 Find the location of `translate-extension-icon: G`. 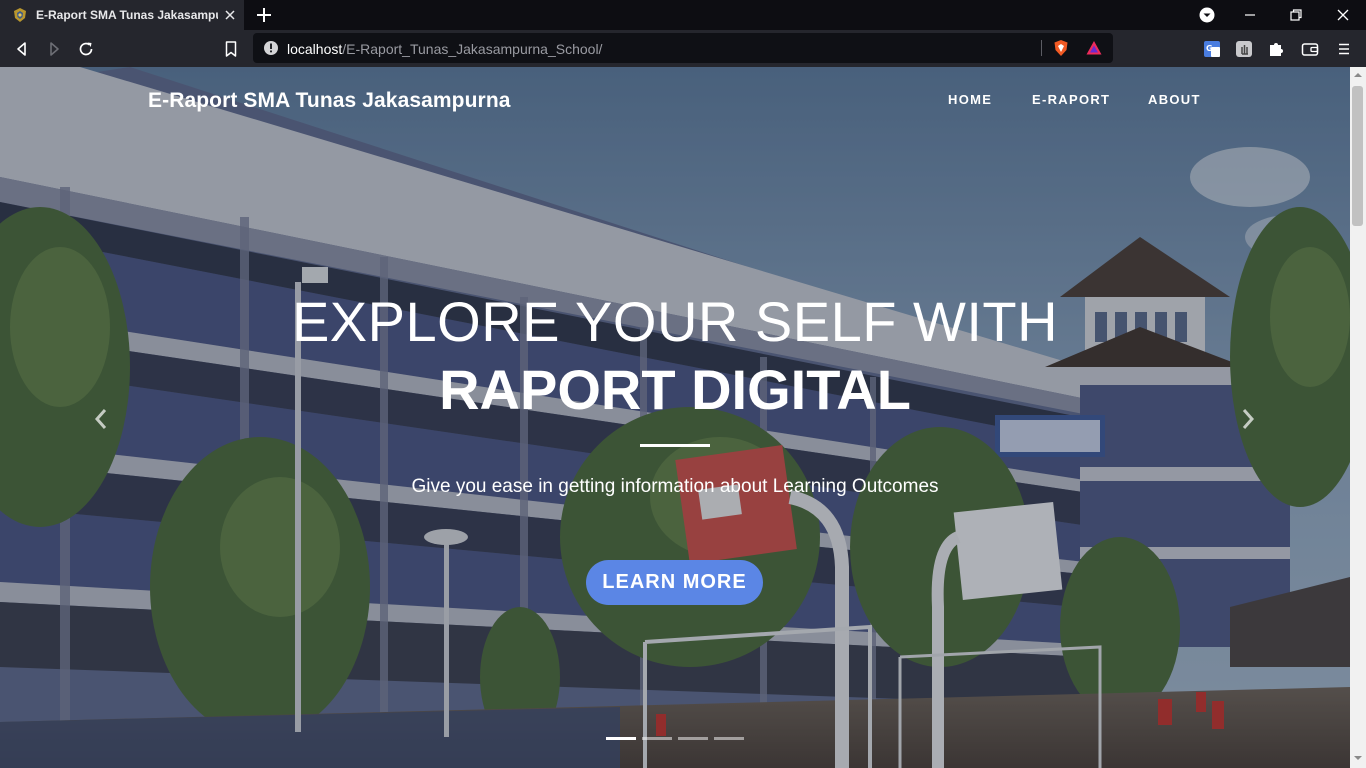

translate-extension-icon: G is located at coordinates (1212, 49).